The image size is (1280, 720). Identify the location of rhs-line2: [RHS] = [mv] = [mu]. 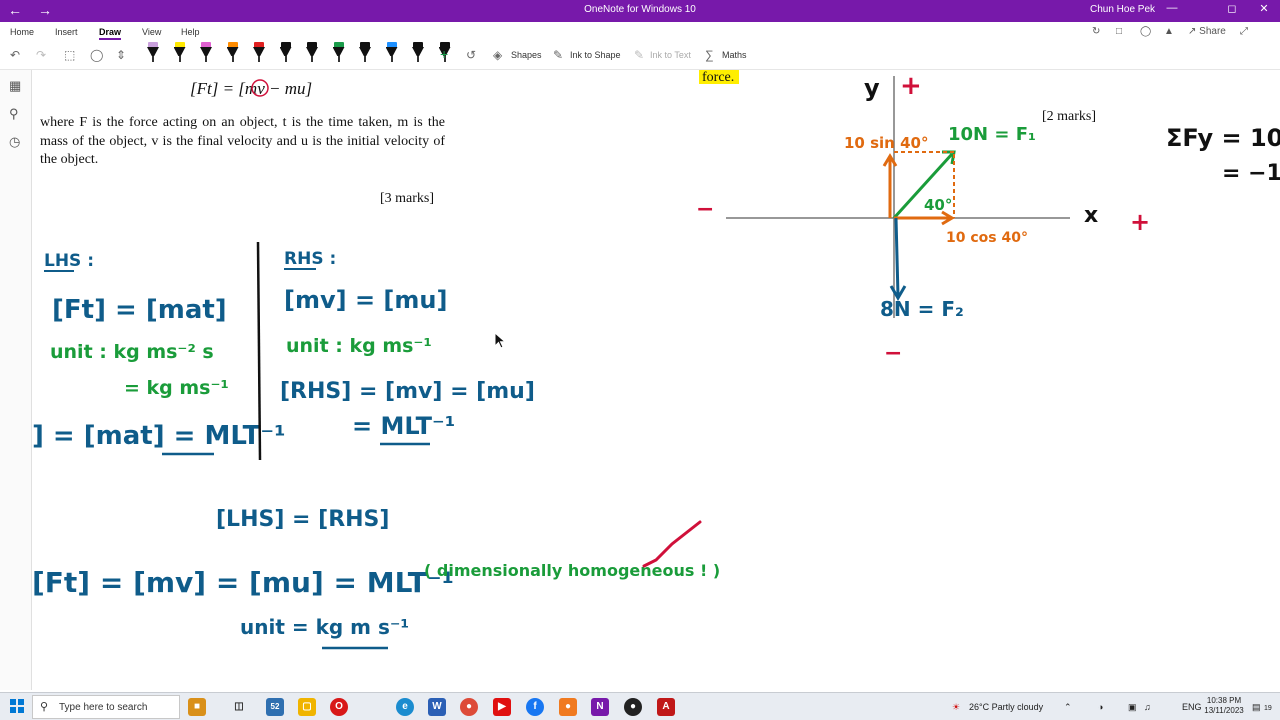
(407, 391).